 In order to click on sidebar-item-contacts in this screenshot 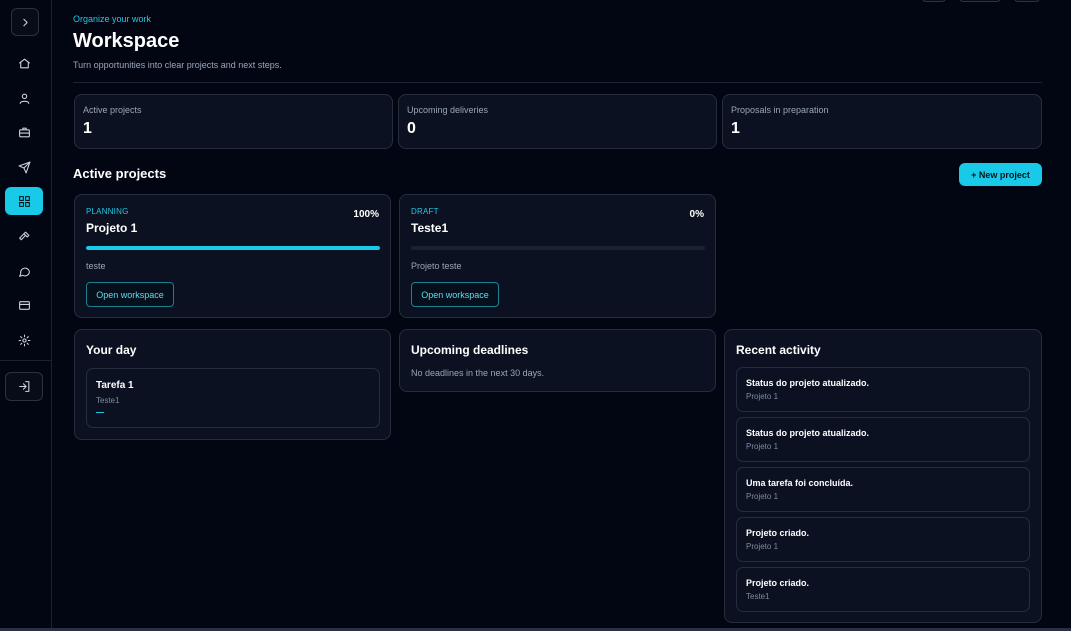, I will do `click(24, 98)`.